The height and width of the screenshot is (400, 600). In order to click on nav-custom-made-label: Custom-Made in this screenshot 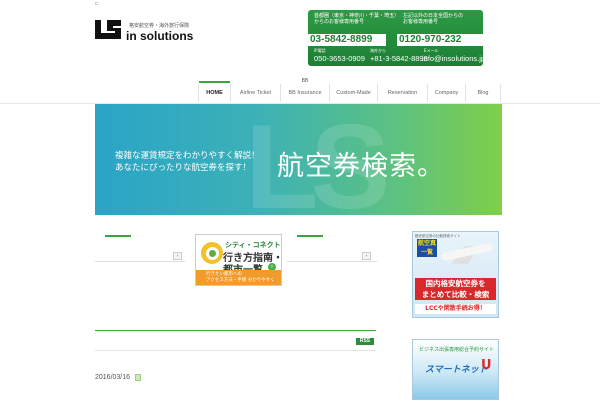, I will do `click(353, 93)`.